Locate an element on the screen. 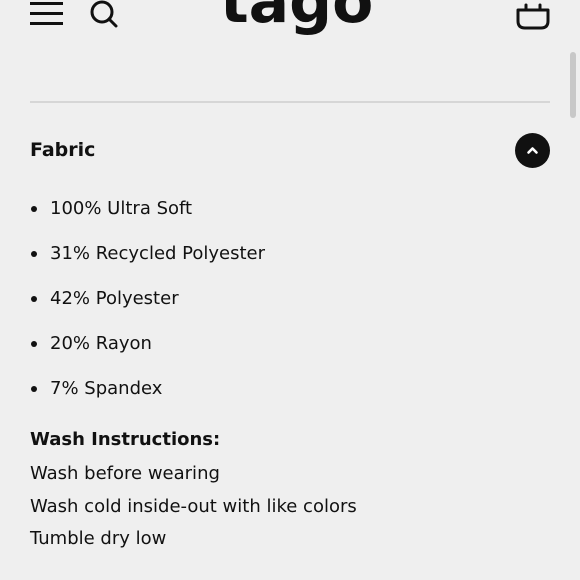  search-icon is located at coordinates (104, 14).